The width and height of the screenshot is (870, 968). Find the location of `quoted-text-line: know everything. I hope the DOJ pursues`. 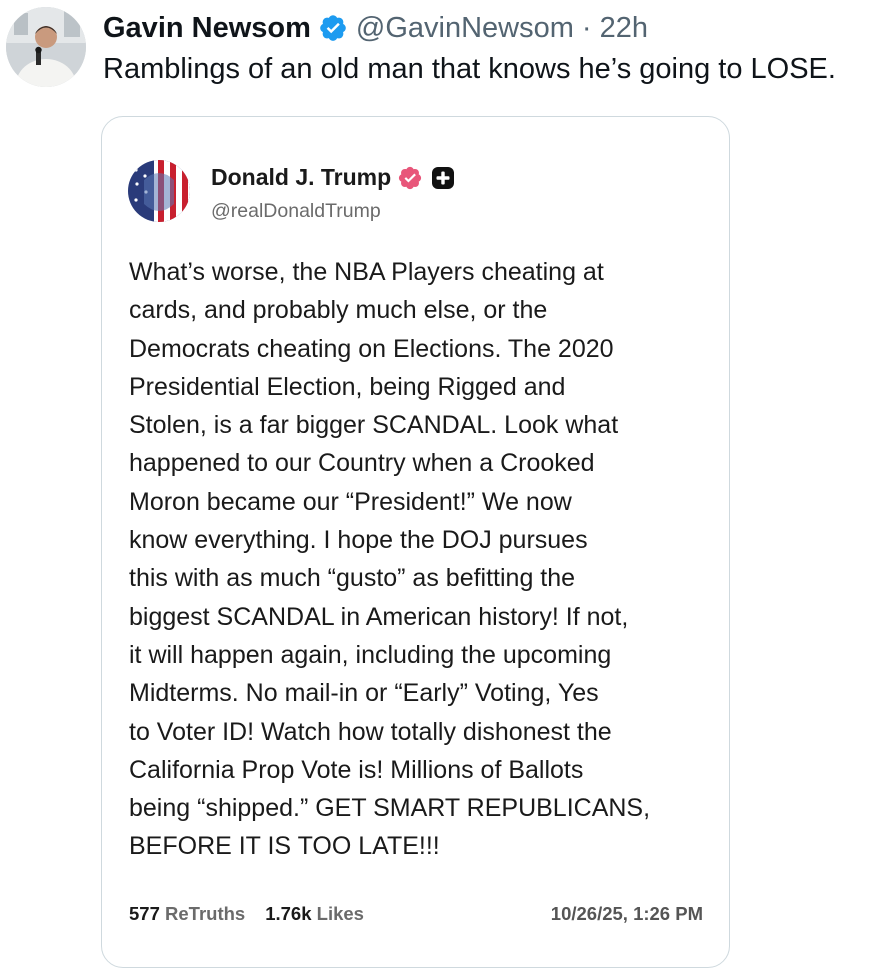

quoted-text-line: know everything. I hope the DOJ pursues is located at coordinates (358, 540).